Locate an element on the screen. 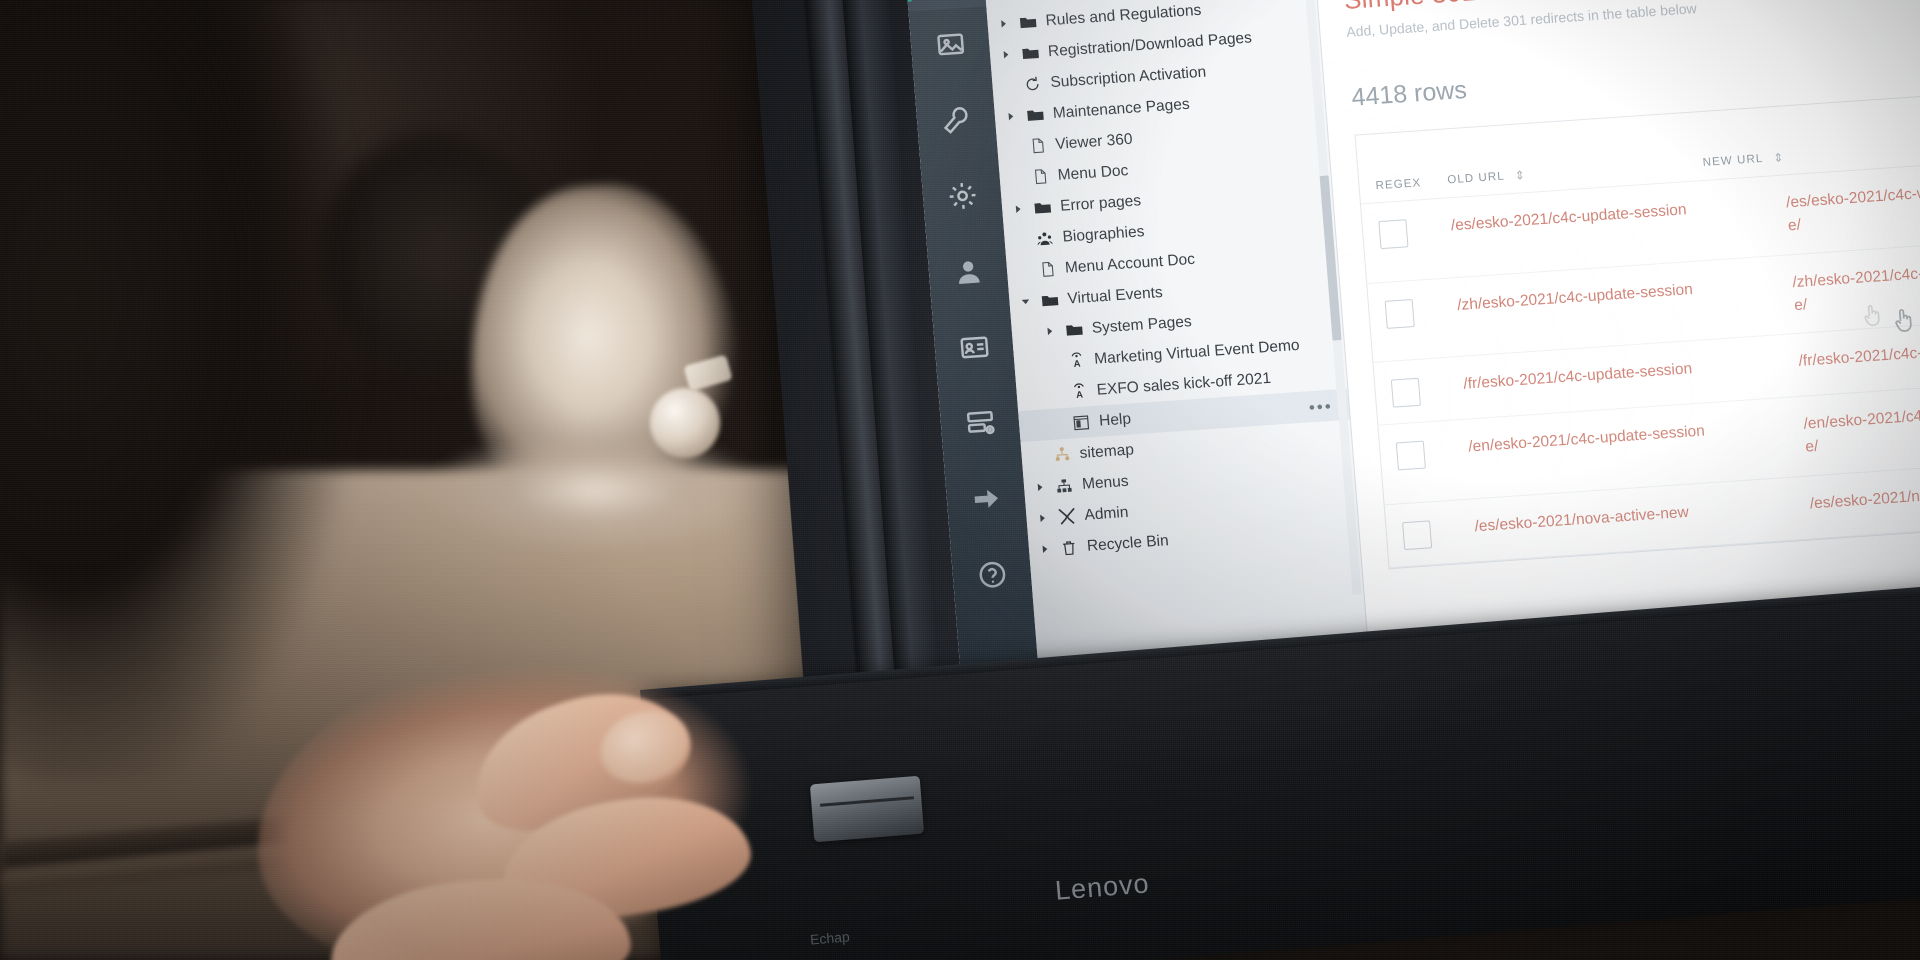 This screenshot has width=1920, height=960. people-icon is located at coordinates (1044, 238).